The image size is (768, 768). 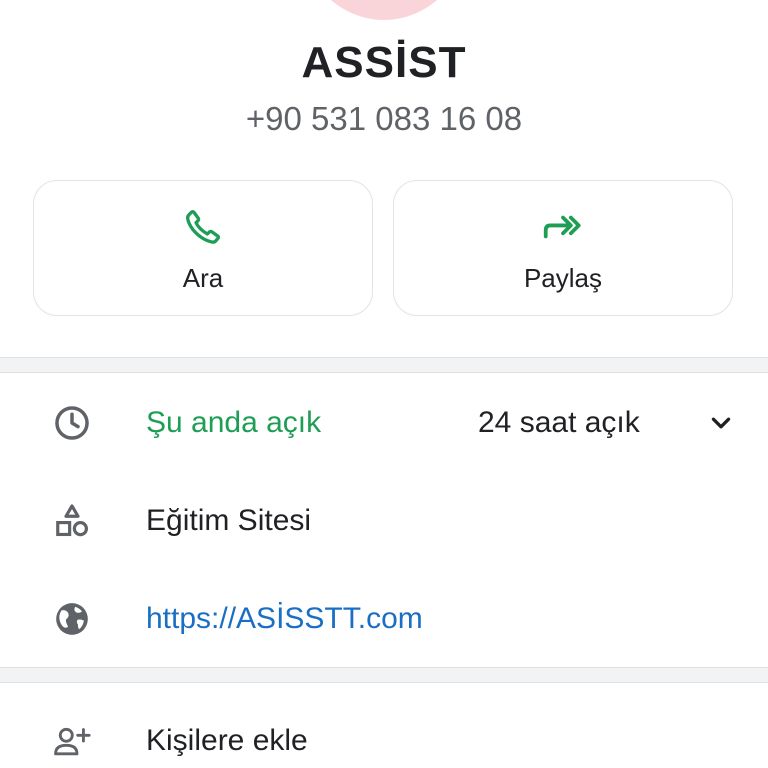 What do you see at coordinates (384, 10) in the screenshot?
I see `avatar` at bounding box center [384, 10].